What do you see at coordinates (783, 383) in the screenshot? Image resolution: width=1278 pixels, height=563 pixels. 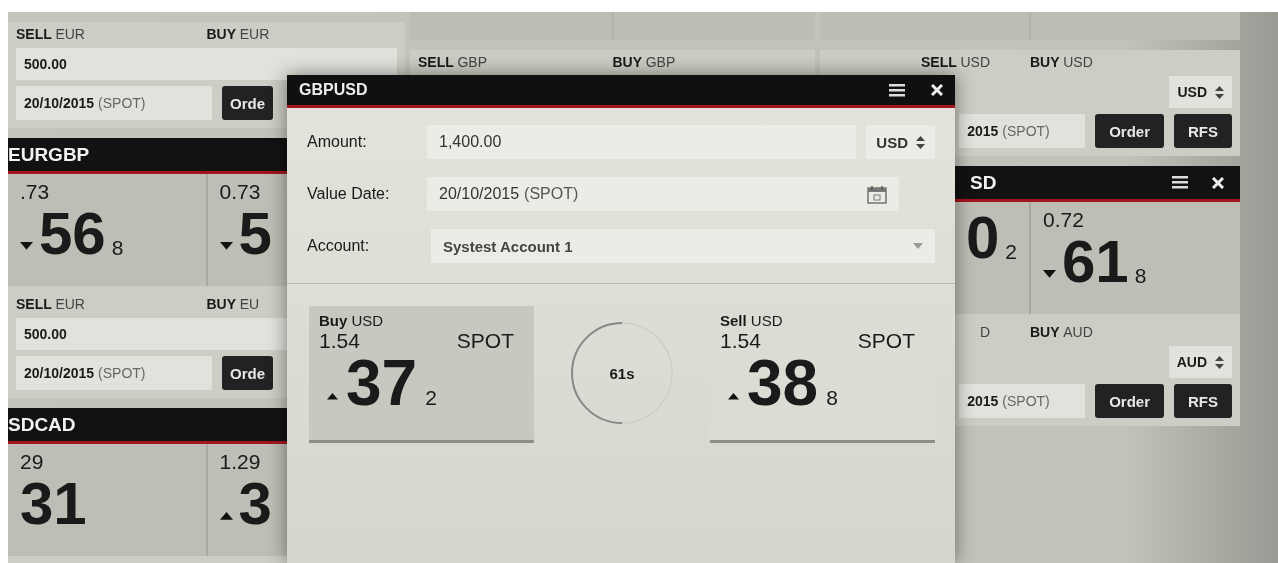 I see `price-big-figure: 38` at bounding box center [783, 383].